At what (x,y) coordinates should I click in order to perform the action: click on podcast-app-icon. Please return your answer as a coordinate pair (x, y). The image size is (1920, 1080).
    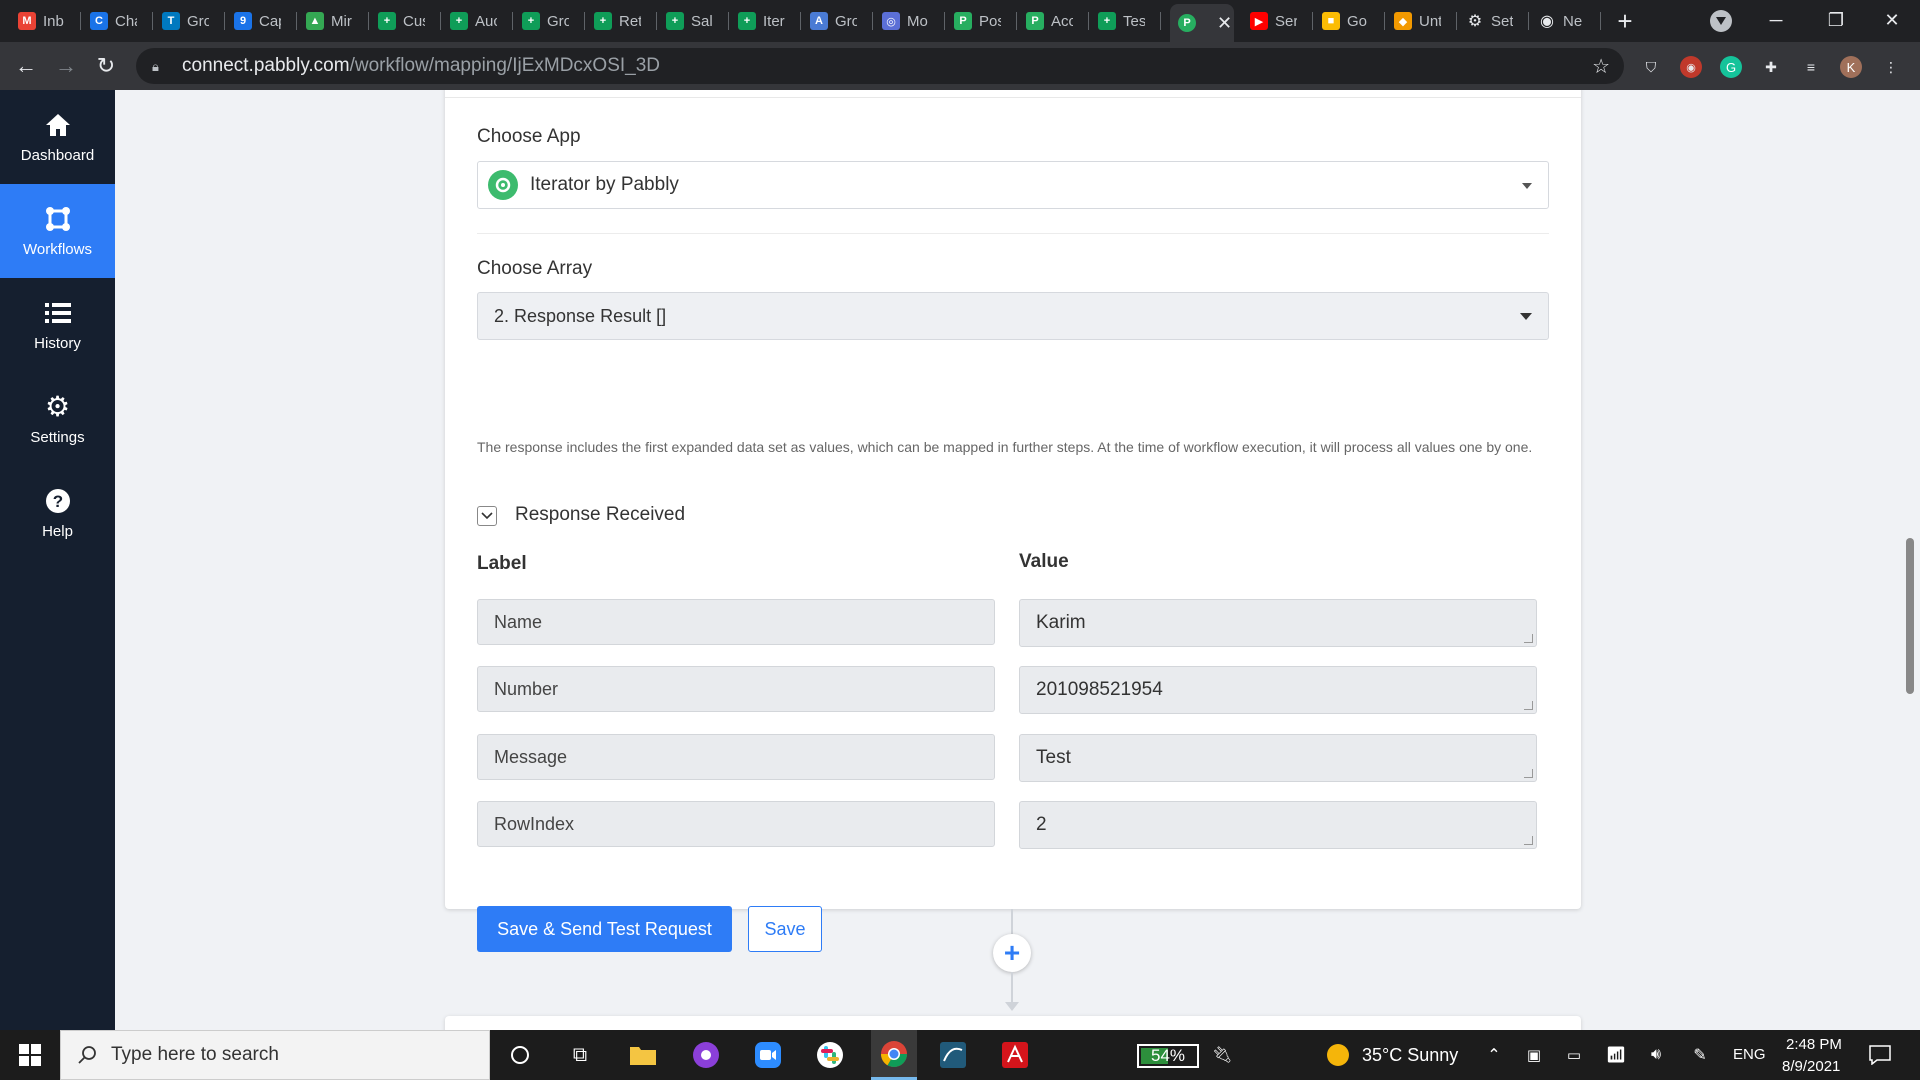
    Looking at the image, I should click on (706, 1055).